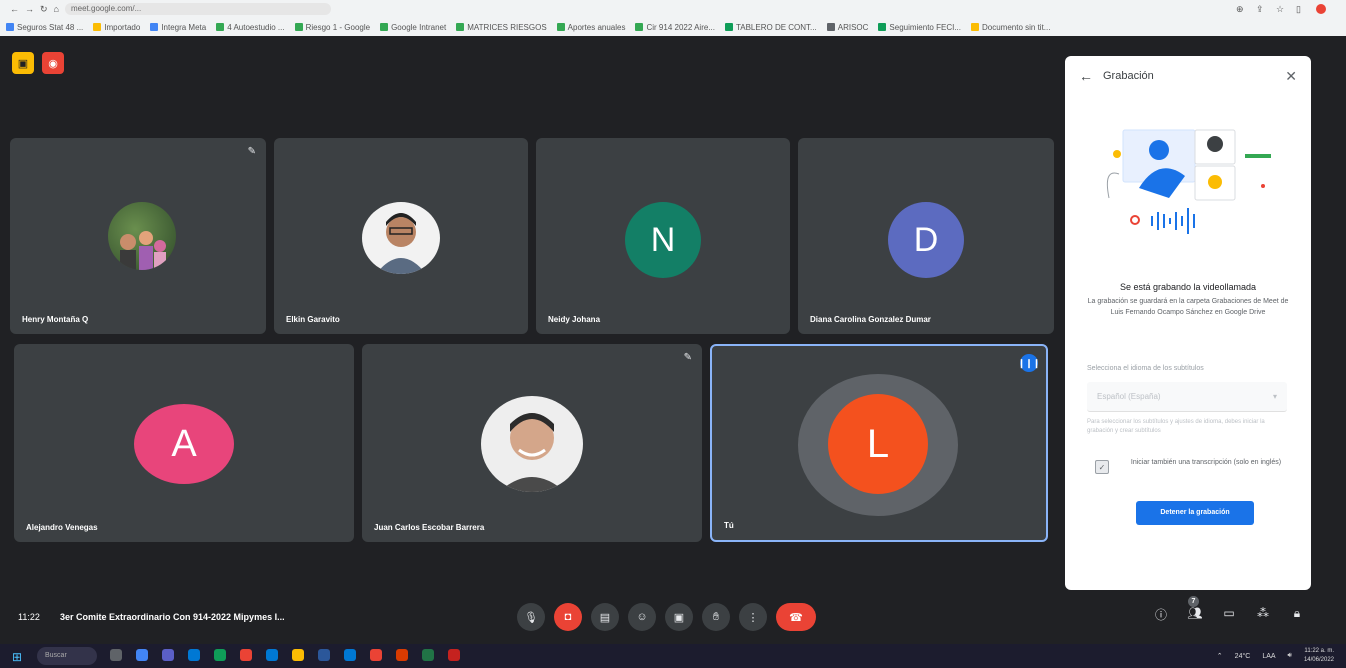 The height and width of the screenshot is (668, 1346). I want to click on recording-indicator-icon: ◉, so click(53, 63).